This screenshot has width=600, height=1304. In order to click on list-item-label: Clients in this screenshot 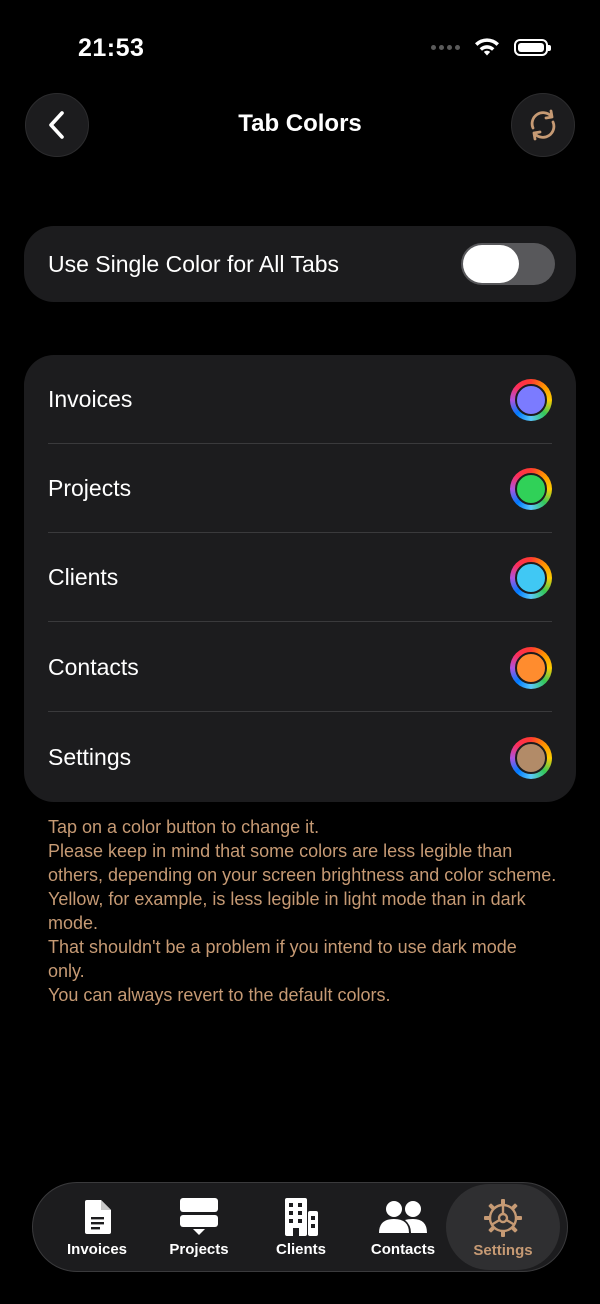, I will do `click(83, 577)`.